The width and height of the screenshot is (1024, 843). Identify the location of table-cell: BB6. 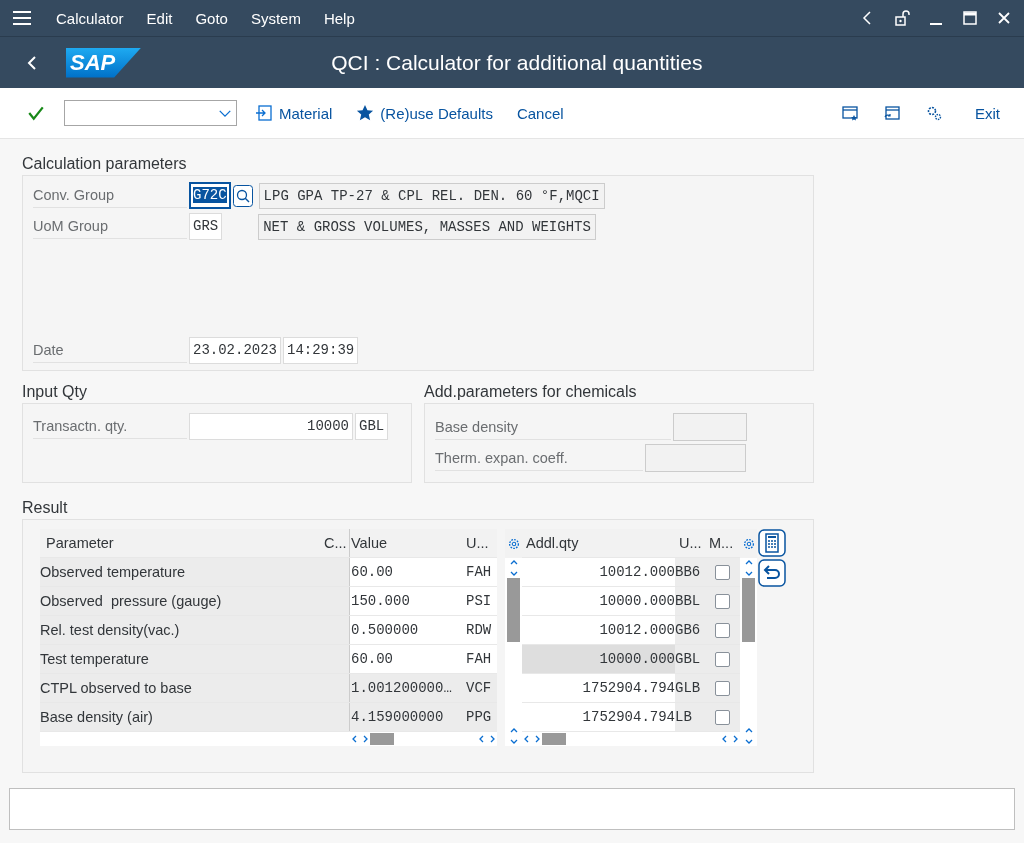
(690, 572).